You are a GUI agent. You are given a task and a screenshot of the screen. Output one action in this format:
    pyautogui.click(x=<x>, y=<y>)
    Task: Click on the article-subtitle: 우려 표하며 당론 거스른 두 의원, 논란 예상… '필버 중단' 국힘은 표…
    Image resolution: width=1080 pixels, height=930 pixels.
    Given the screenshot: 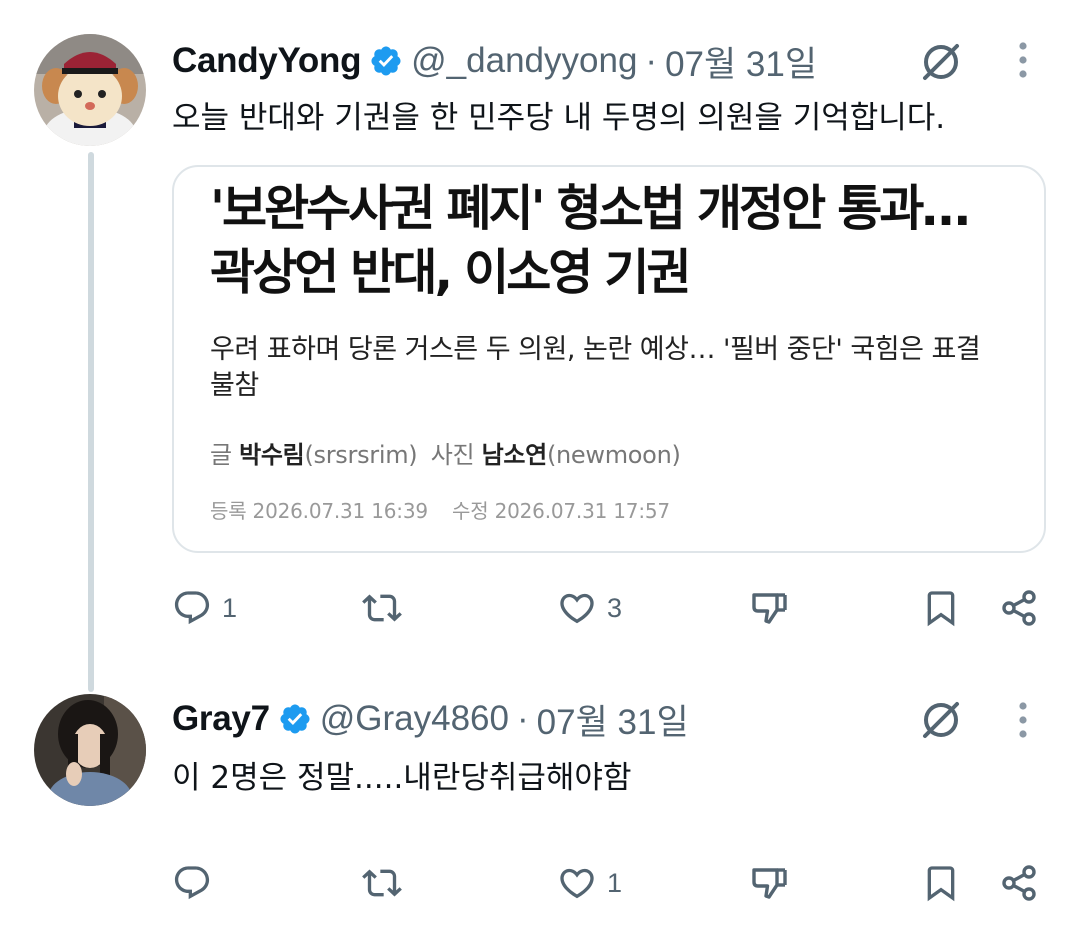 What is the action you would take?
    pyautogui.click(x=595, y=367)
    